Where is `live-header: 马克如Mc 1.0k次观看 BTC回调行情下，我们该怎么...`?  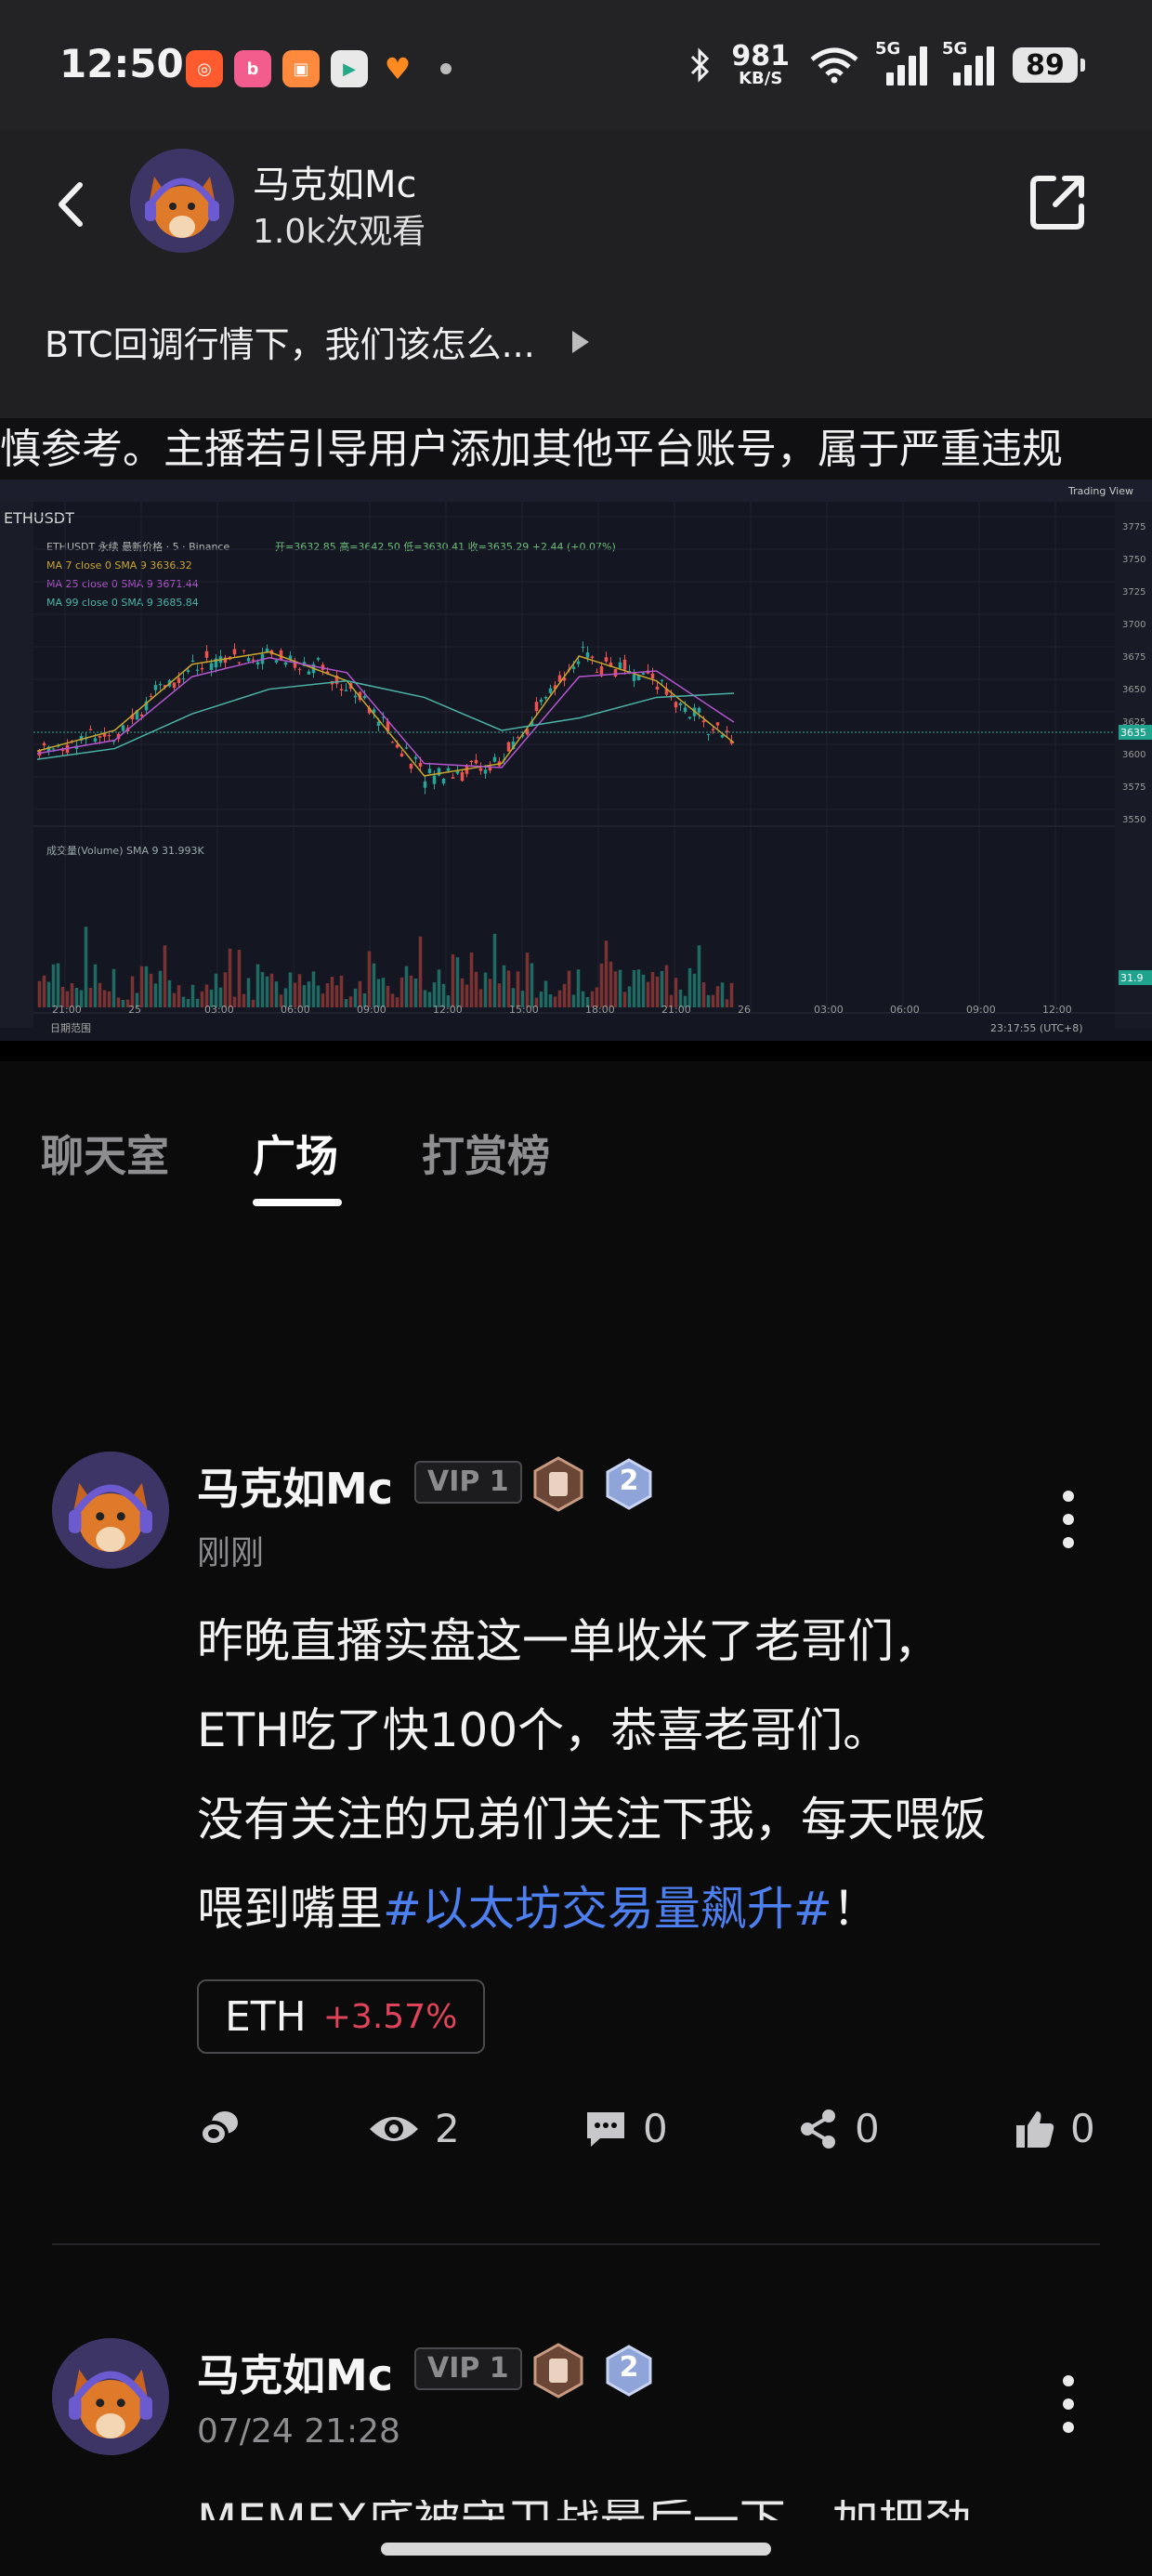
live-header: 马克如Mc 1.0k次观看 BTC回调行情下，我们该怎么... is located at coordinates (576, 274).